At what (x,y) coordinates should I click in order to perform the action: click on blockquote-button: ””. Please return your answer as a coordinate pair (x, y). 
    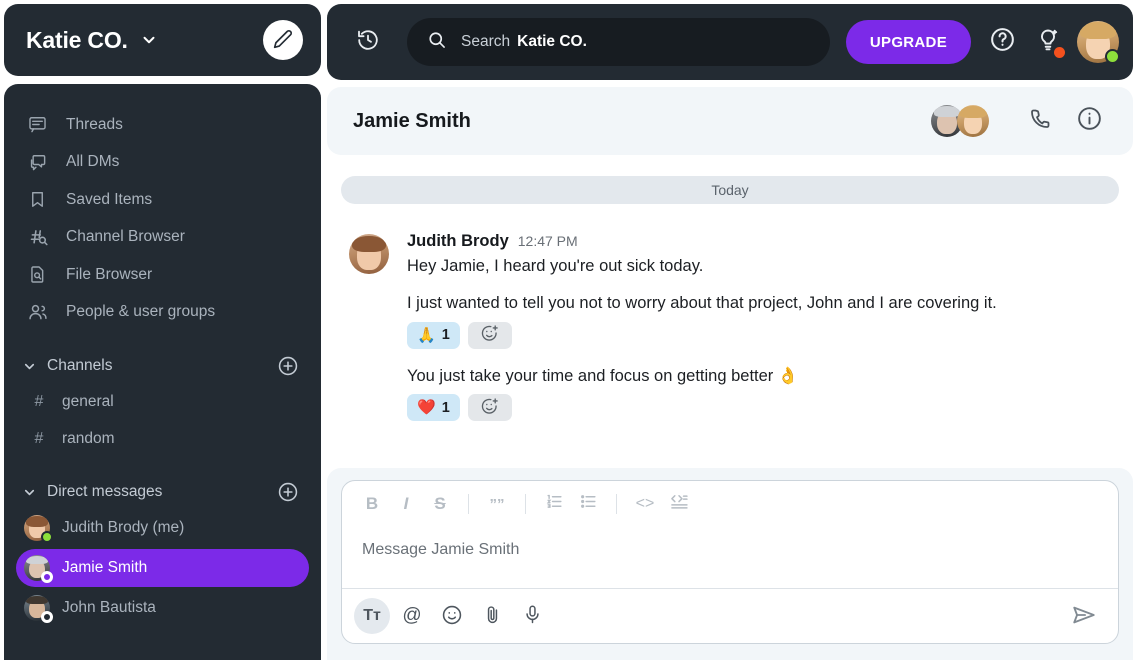
    Looking at the image, I should click on (497, 504).